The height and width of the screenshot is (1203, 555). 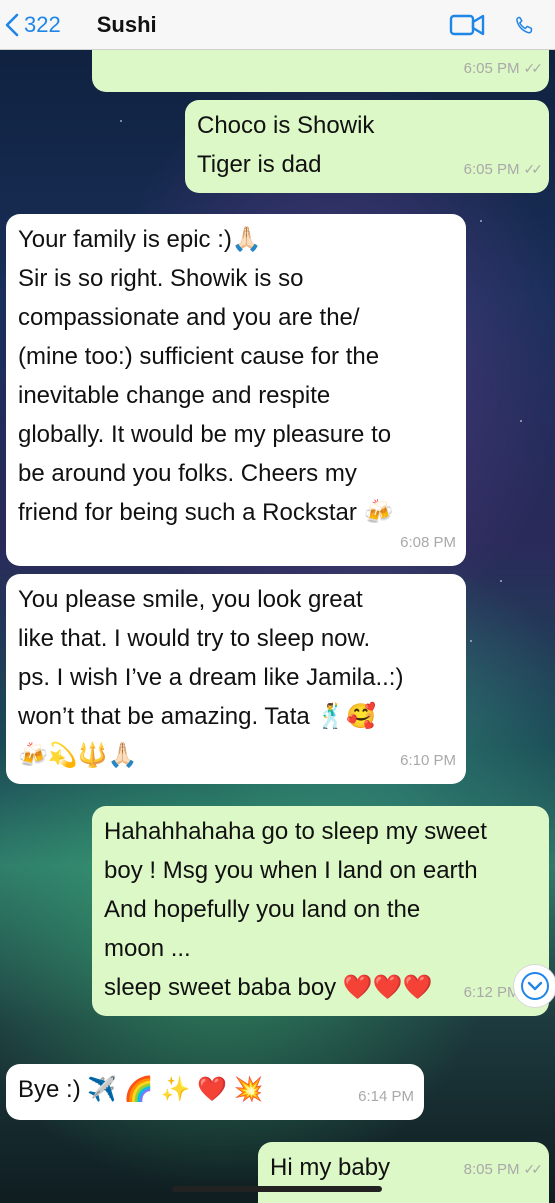 What do you see at coordinates (277, 25) in the screenshot?
I see `chat-header: 322 Sushi` at bounding box center [277, 25].